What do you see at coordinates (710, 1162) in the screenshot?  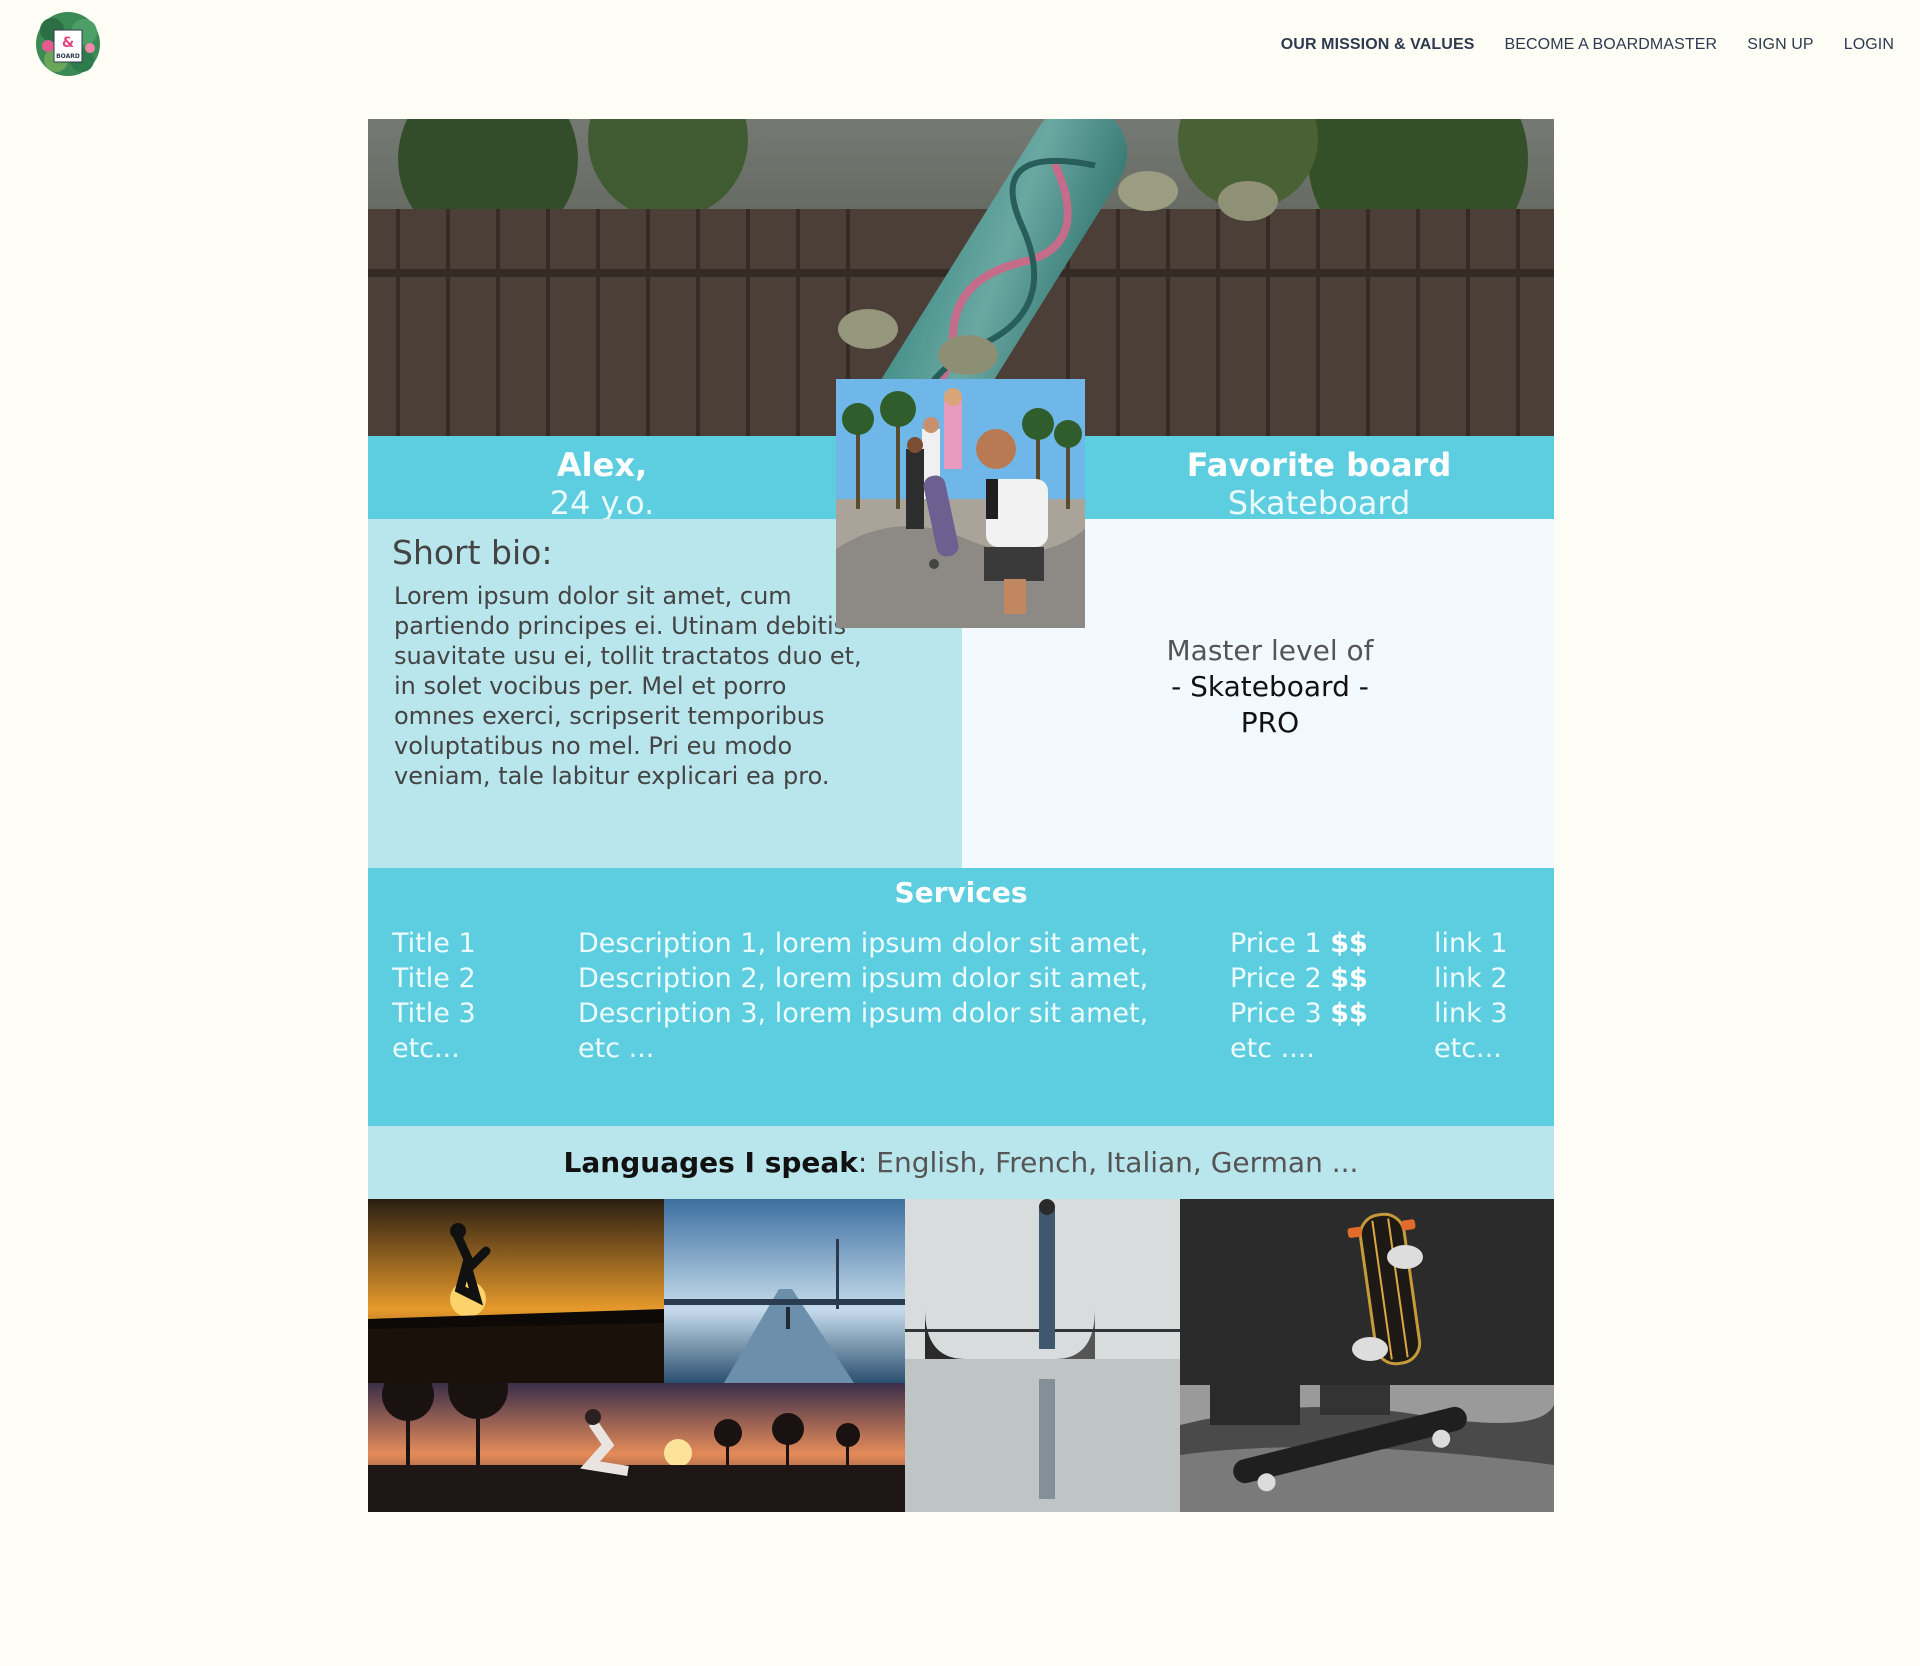 I see `languages-label: Languages I speak` at bounding box center [710, 1162].